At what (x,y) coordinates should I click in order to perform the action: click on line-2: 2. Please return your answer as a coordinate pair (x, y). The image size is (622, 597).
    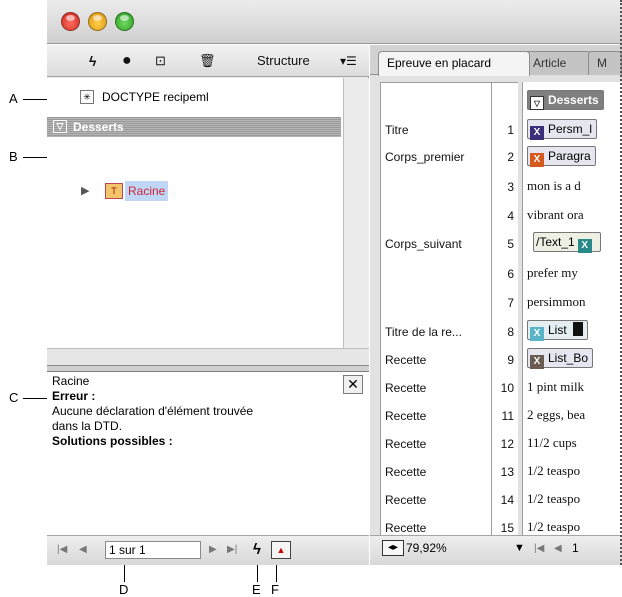
    Looking at the image, I should click on (510, 157).